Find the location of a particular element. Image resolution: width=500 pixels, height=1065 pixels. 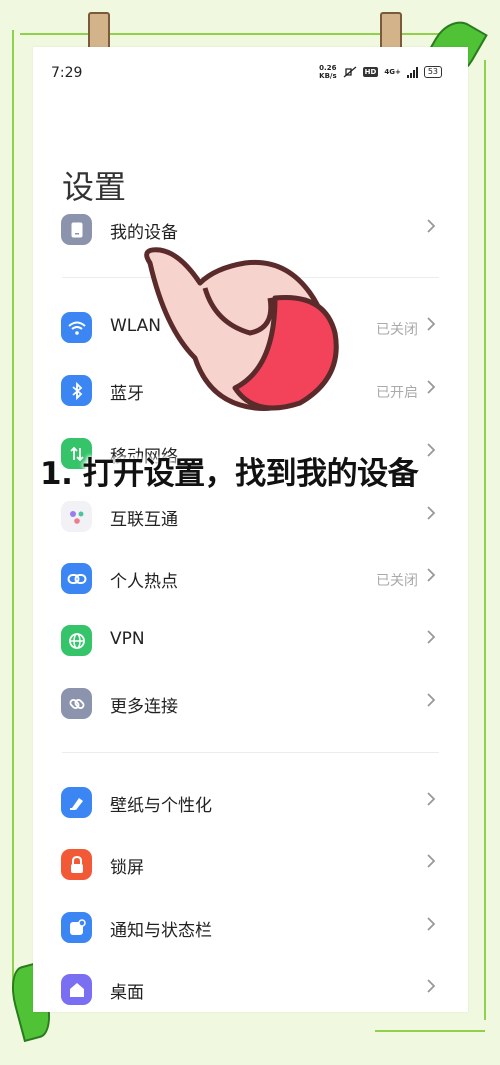

bluetooth-icon is located at coordinates (76, 390).